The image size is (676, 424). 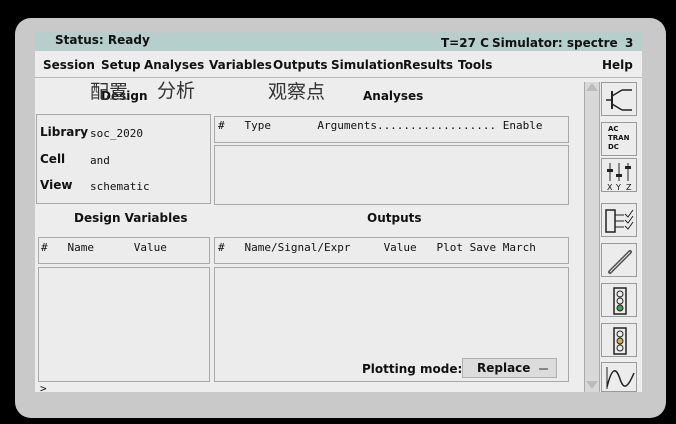 What do you see at coordinates (592, 385) in the screenshot?
I see `scroll-down-icon` at bounding box center [592, 385].